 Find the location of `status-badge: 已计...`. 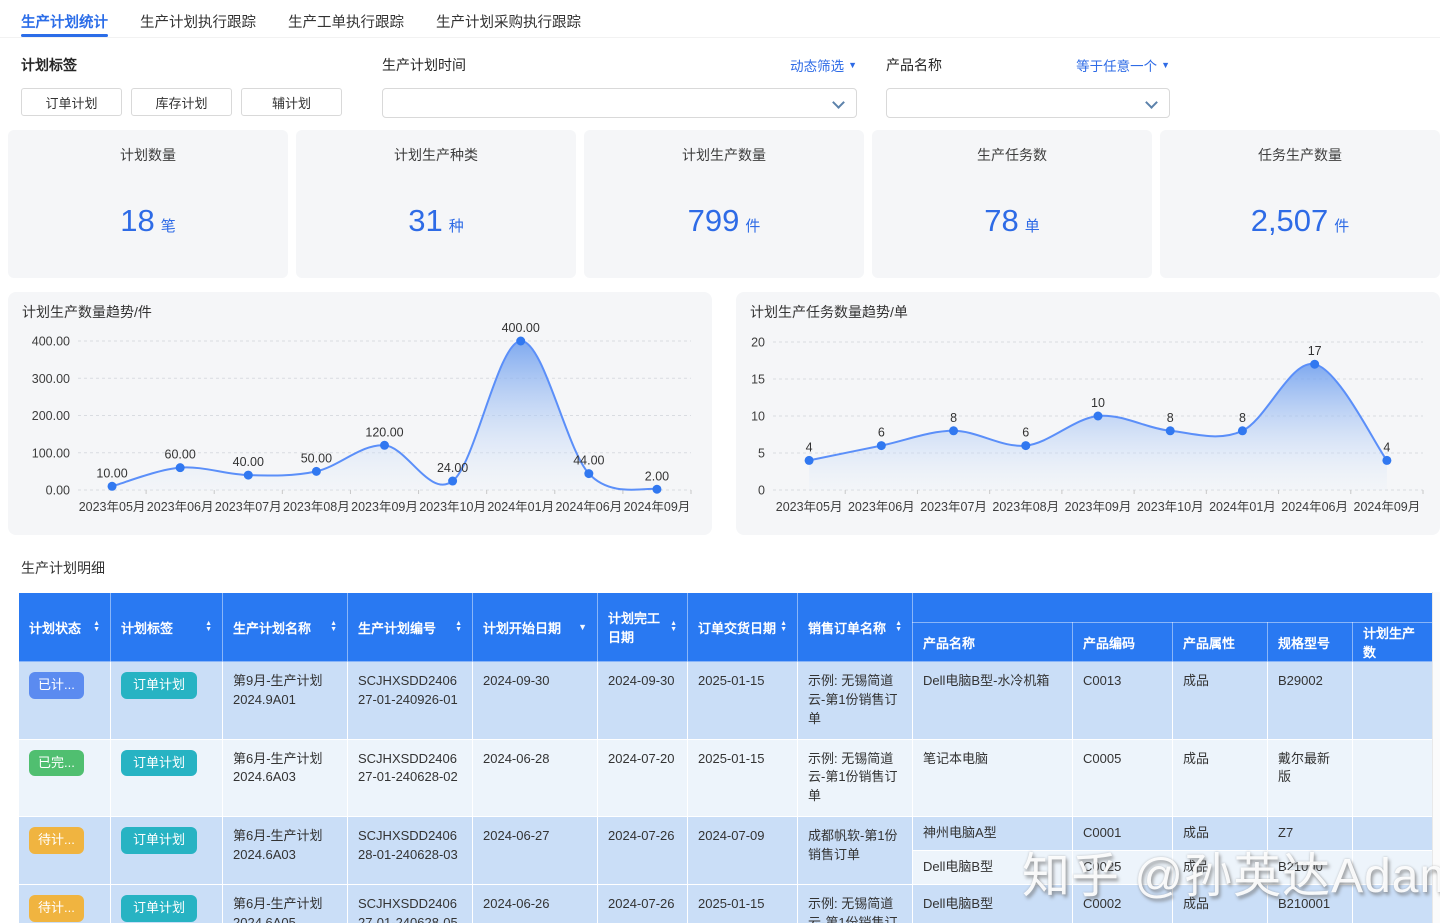

status-badge: 已计... is located at coordinates (56, 685).